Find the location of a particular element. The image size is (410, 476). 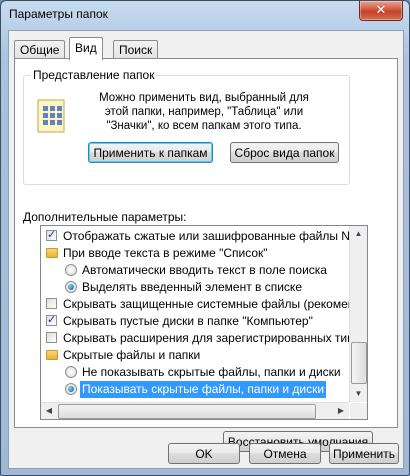

advanced-settings-label: Дополнительные параметры: is located at coordinates (105, 217).